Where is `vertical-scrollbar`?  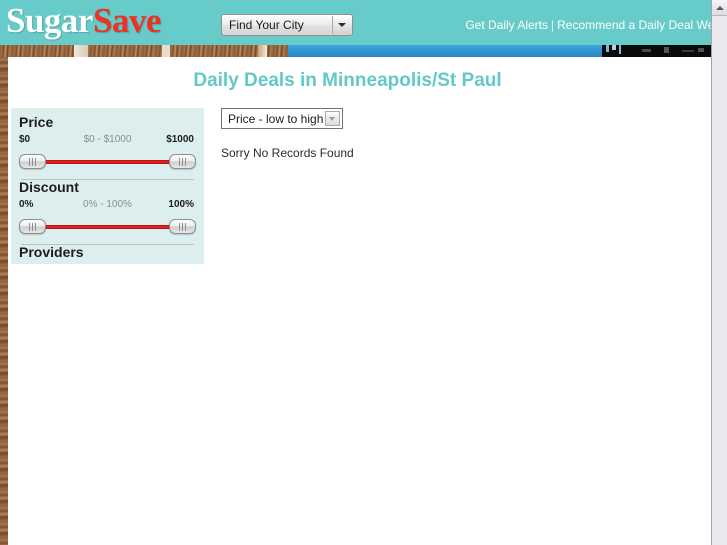 vertical-scrollbar is located at coordinates (719, 272).